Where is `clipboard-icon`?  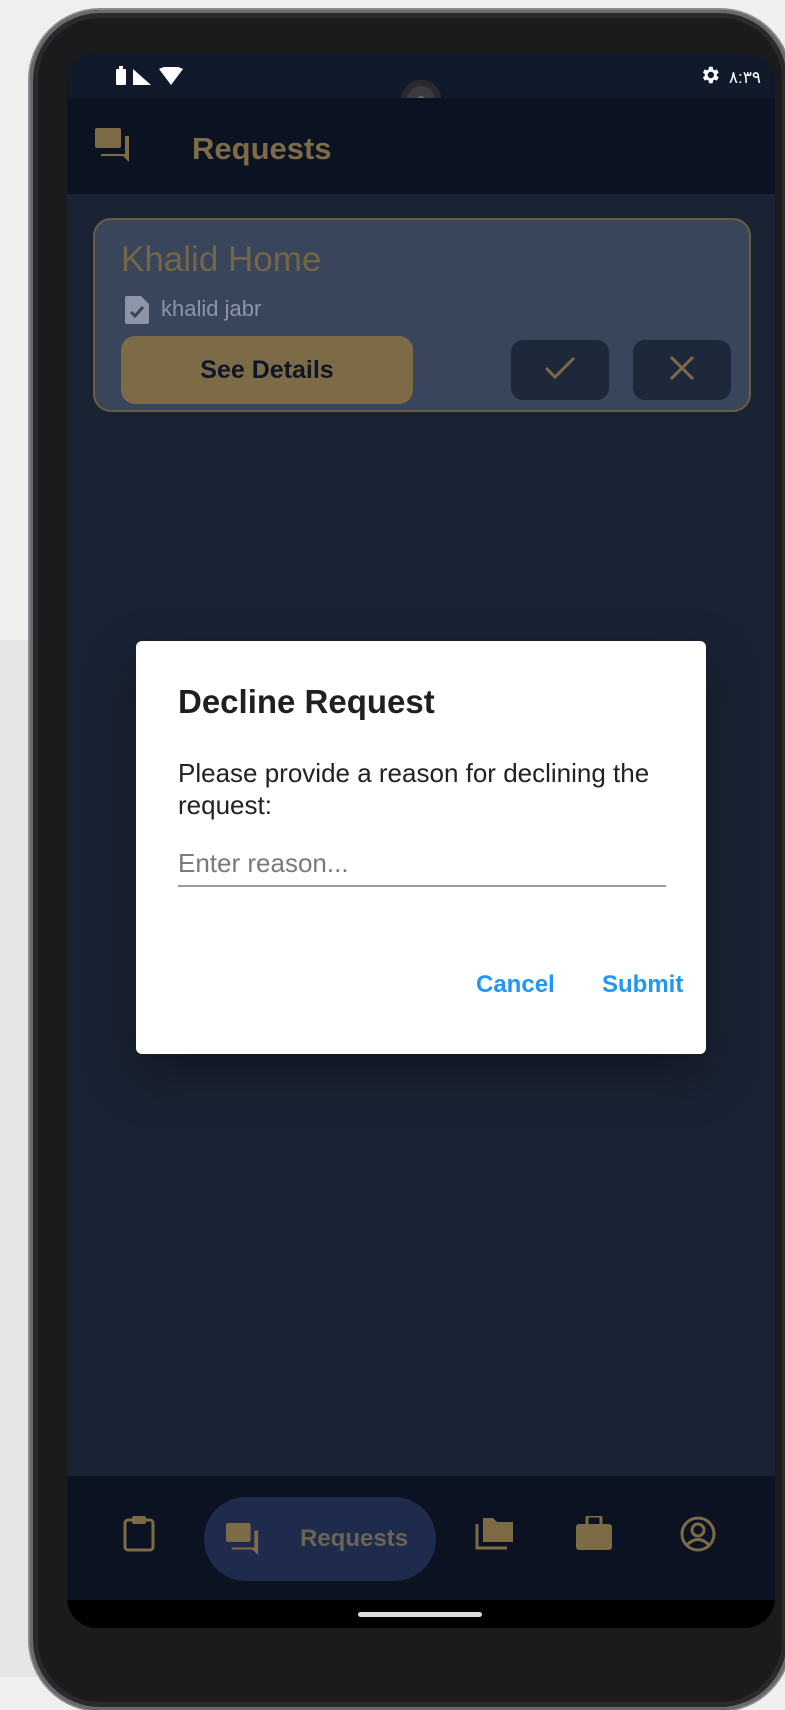
clipboard-icon is located at coordinates (139, 1536).